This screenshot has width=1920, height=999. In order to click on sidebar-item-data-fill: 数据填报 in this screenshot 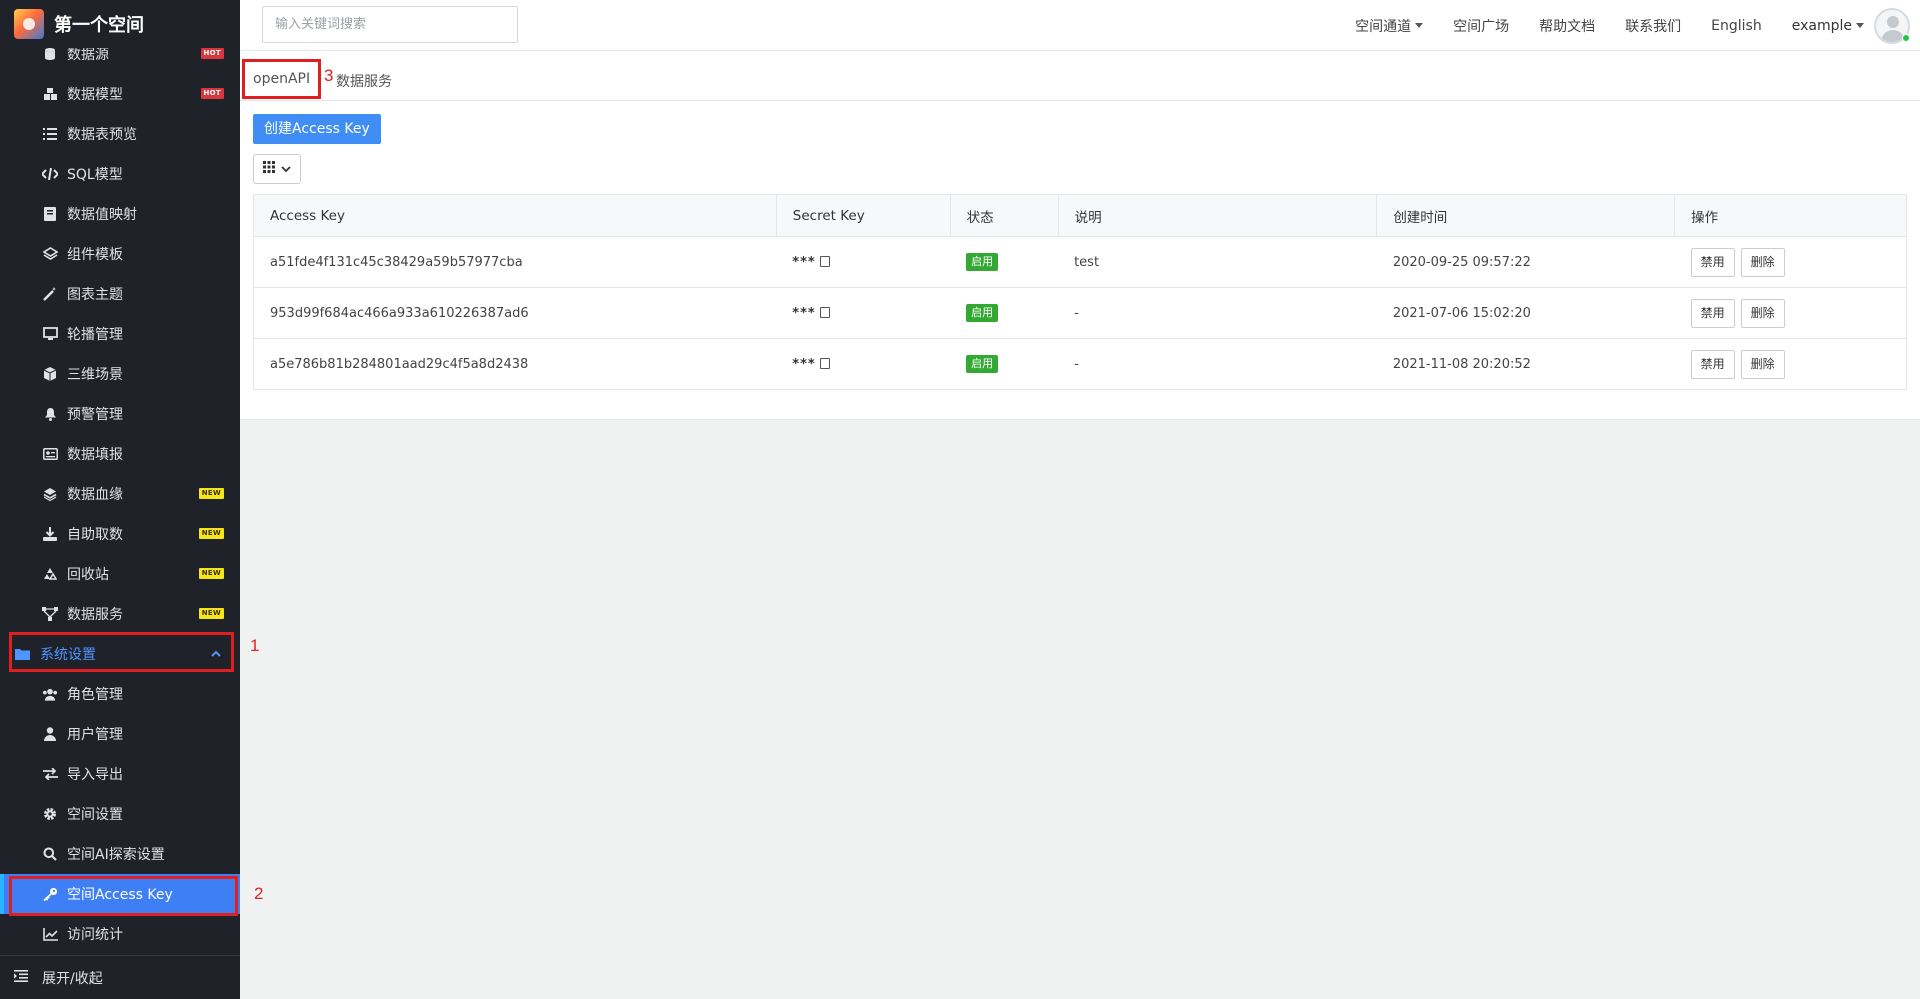, I will do `click(120, 454)`.